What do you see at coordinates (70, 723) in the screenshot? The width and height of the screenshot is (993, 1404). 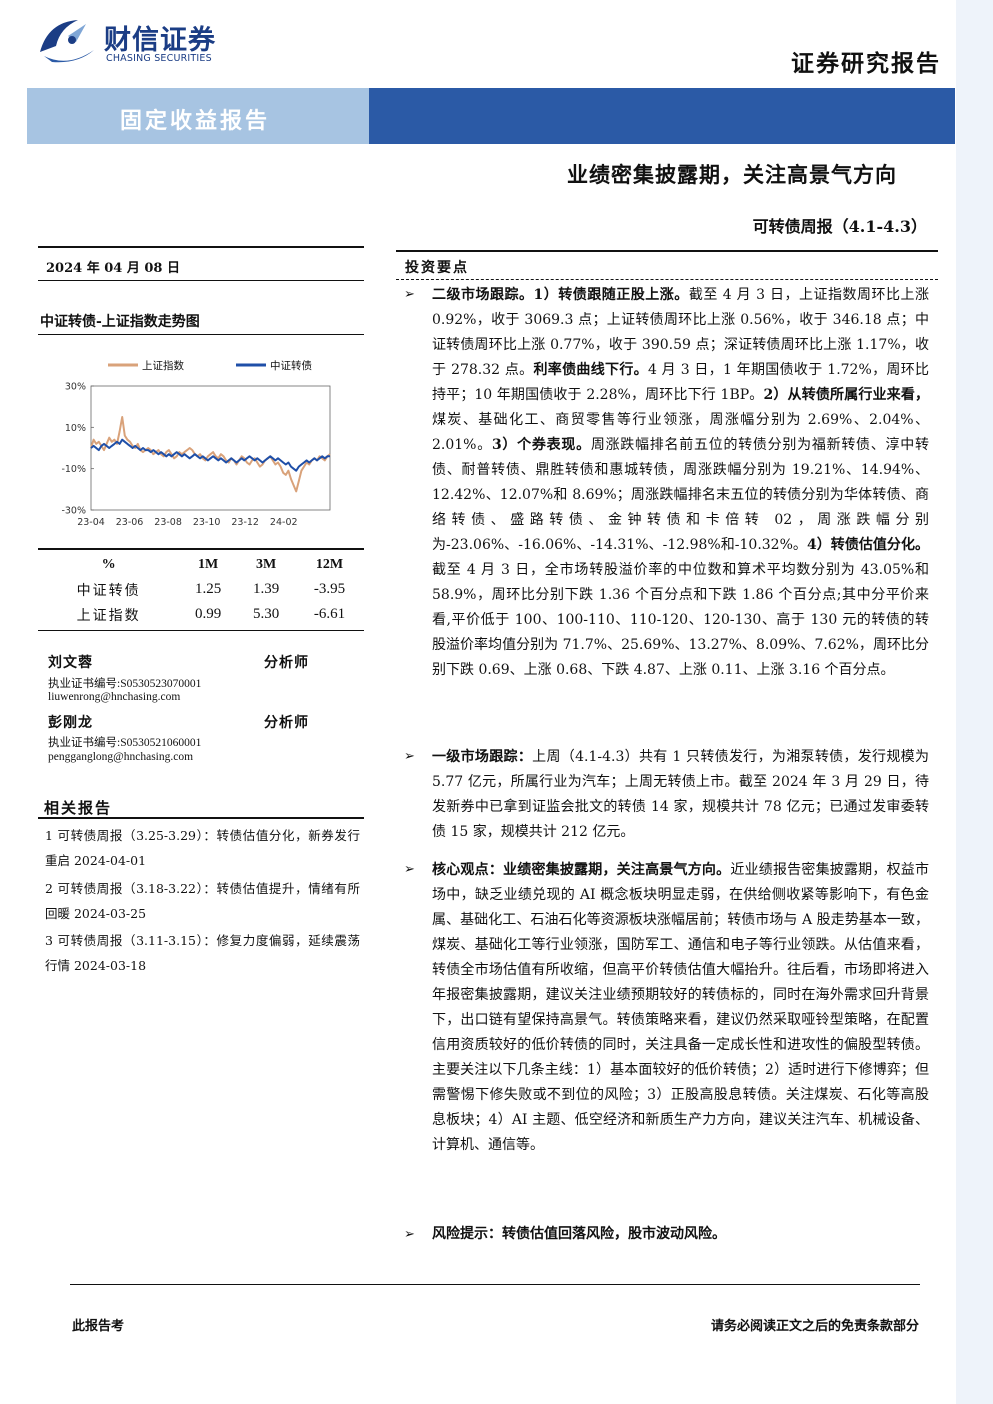 I see `analyst-name: 彭刚龙` at bounding box center [70, 723].